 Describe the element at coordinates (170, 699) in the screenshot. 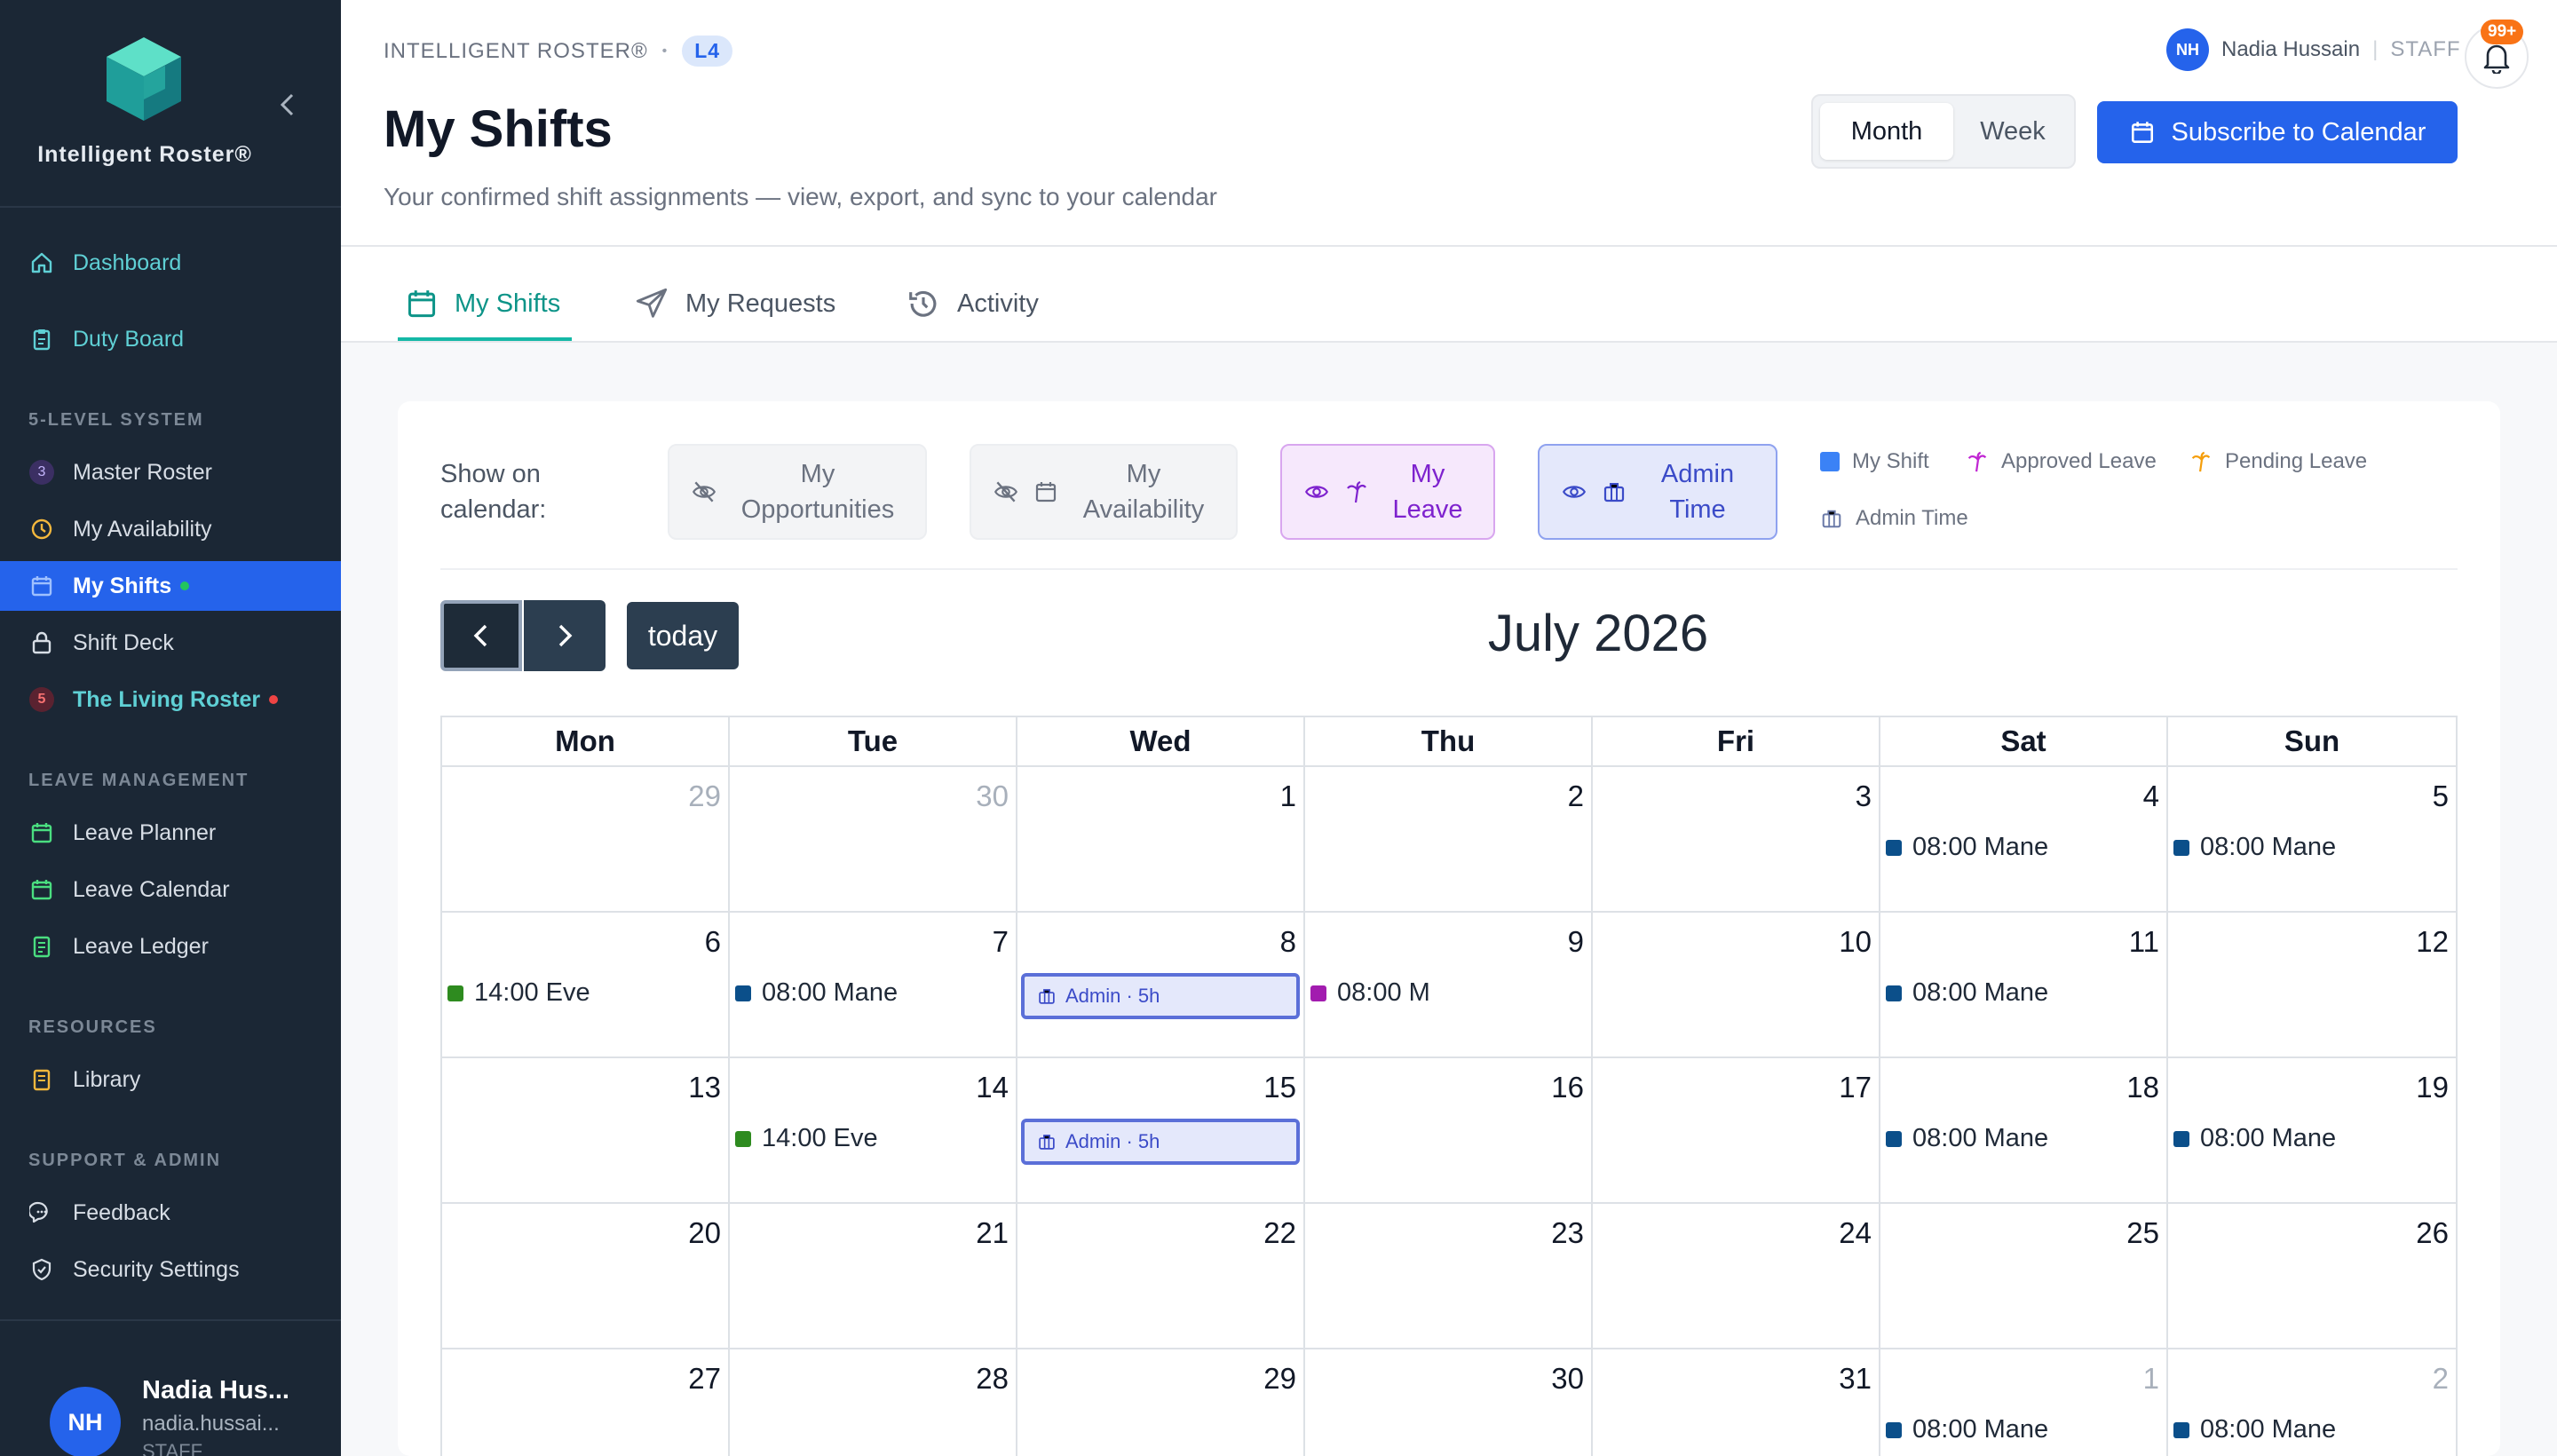

I see `sidebar-item-living-roster: 5 The Living Roster` at that location.